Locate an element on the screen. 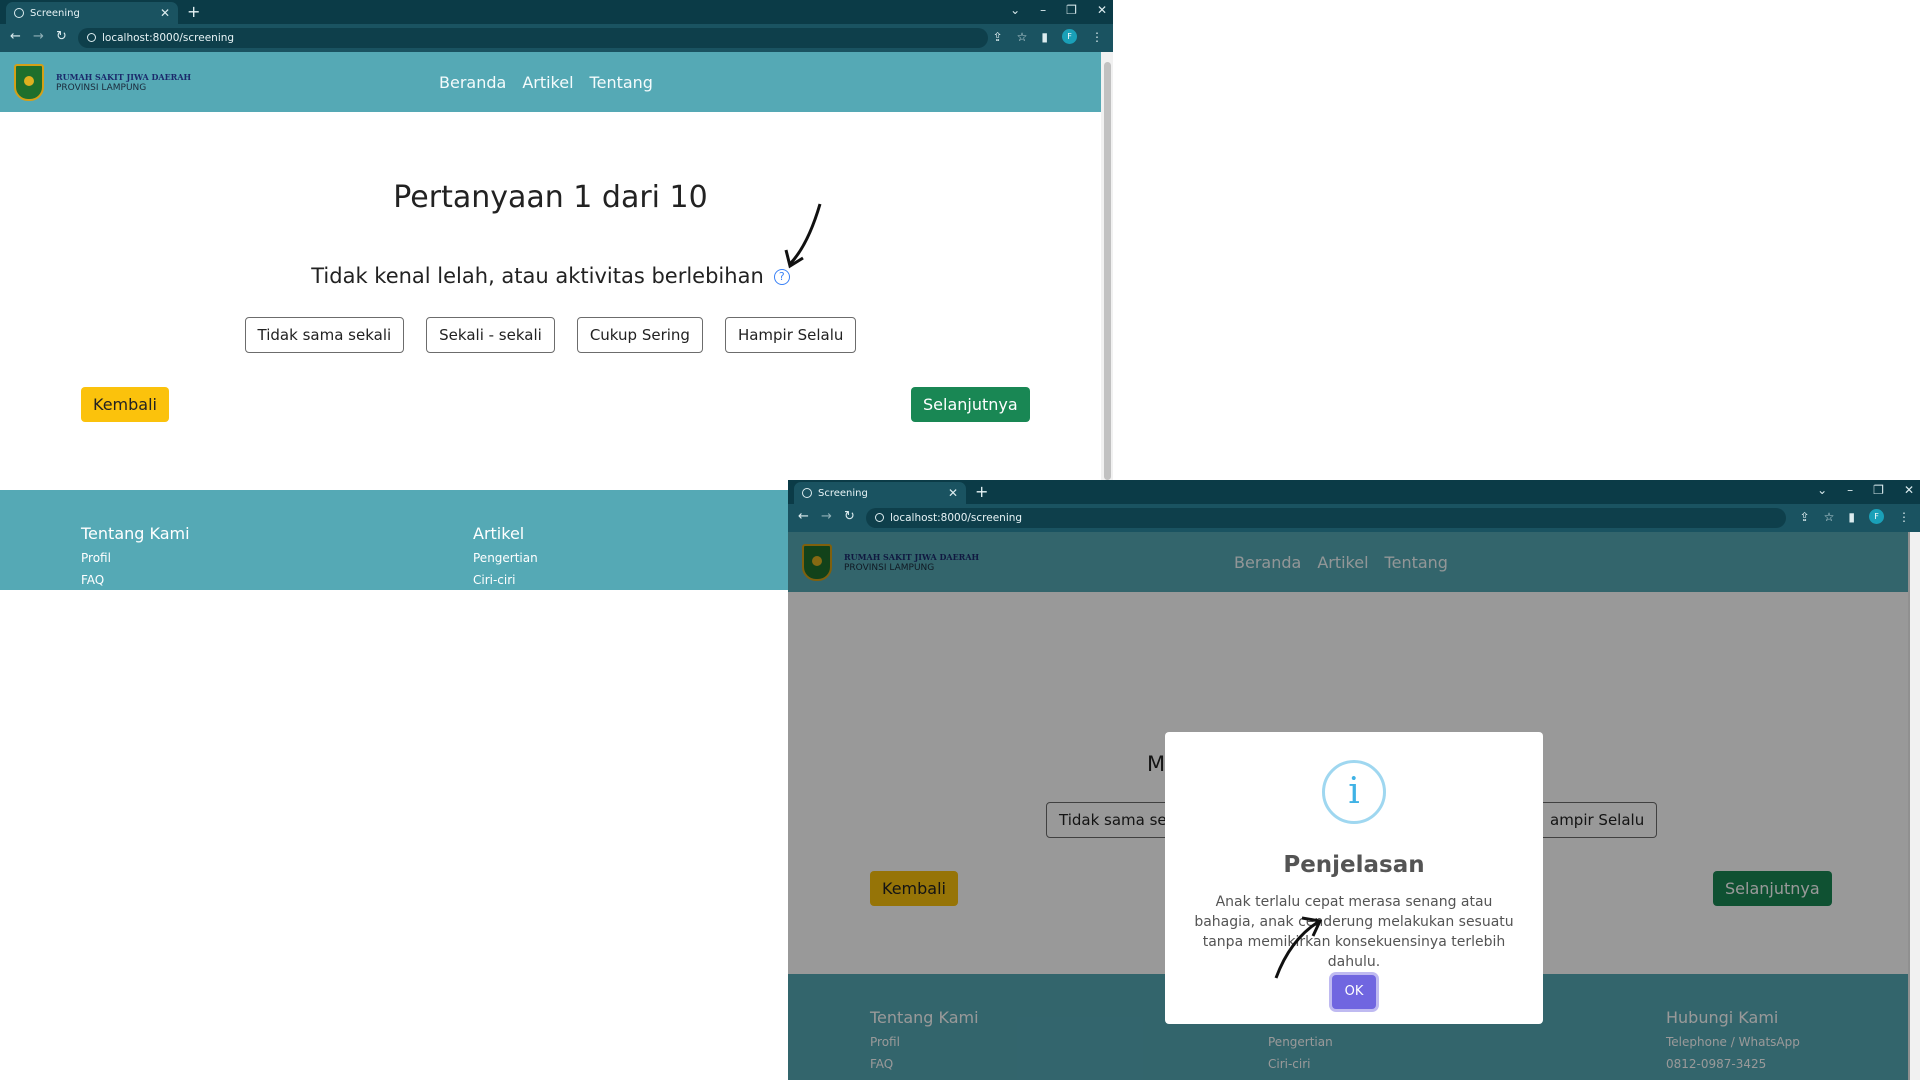 This screenshot has width=1920, height=1080. footer-link-profil: Profil is located at coordinates (135, 558).